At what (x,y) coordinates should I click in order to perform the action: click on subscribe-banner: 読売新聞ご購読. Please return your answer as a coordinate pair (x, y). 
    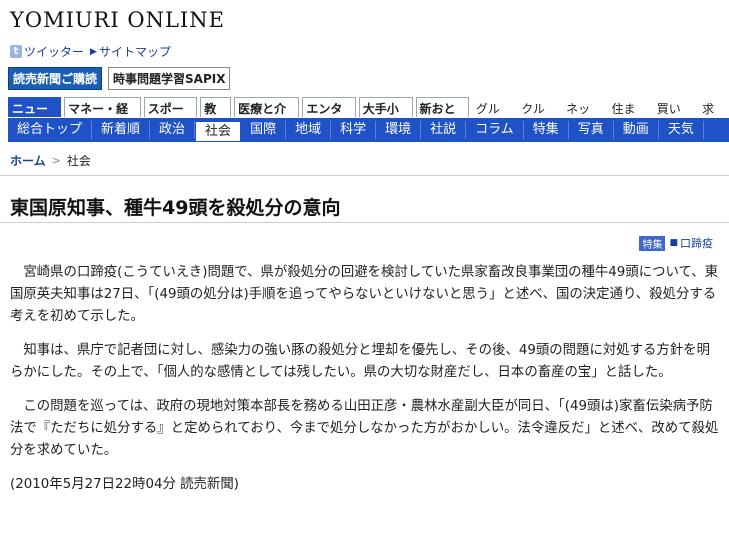
    Looking at the image, I should click on (55, 78).